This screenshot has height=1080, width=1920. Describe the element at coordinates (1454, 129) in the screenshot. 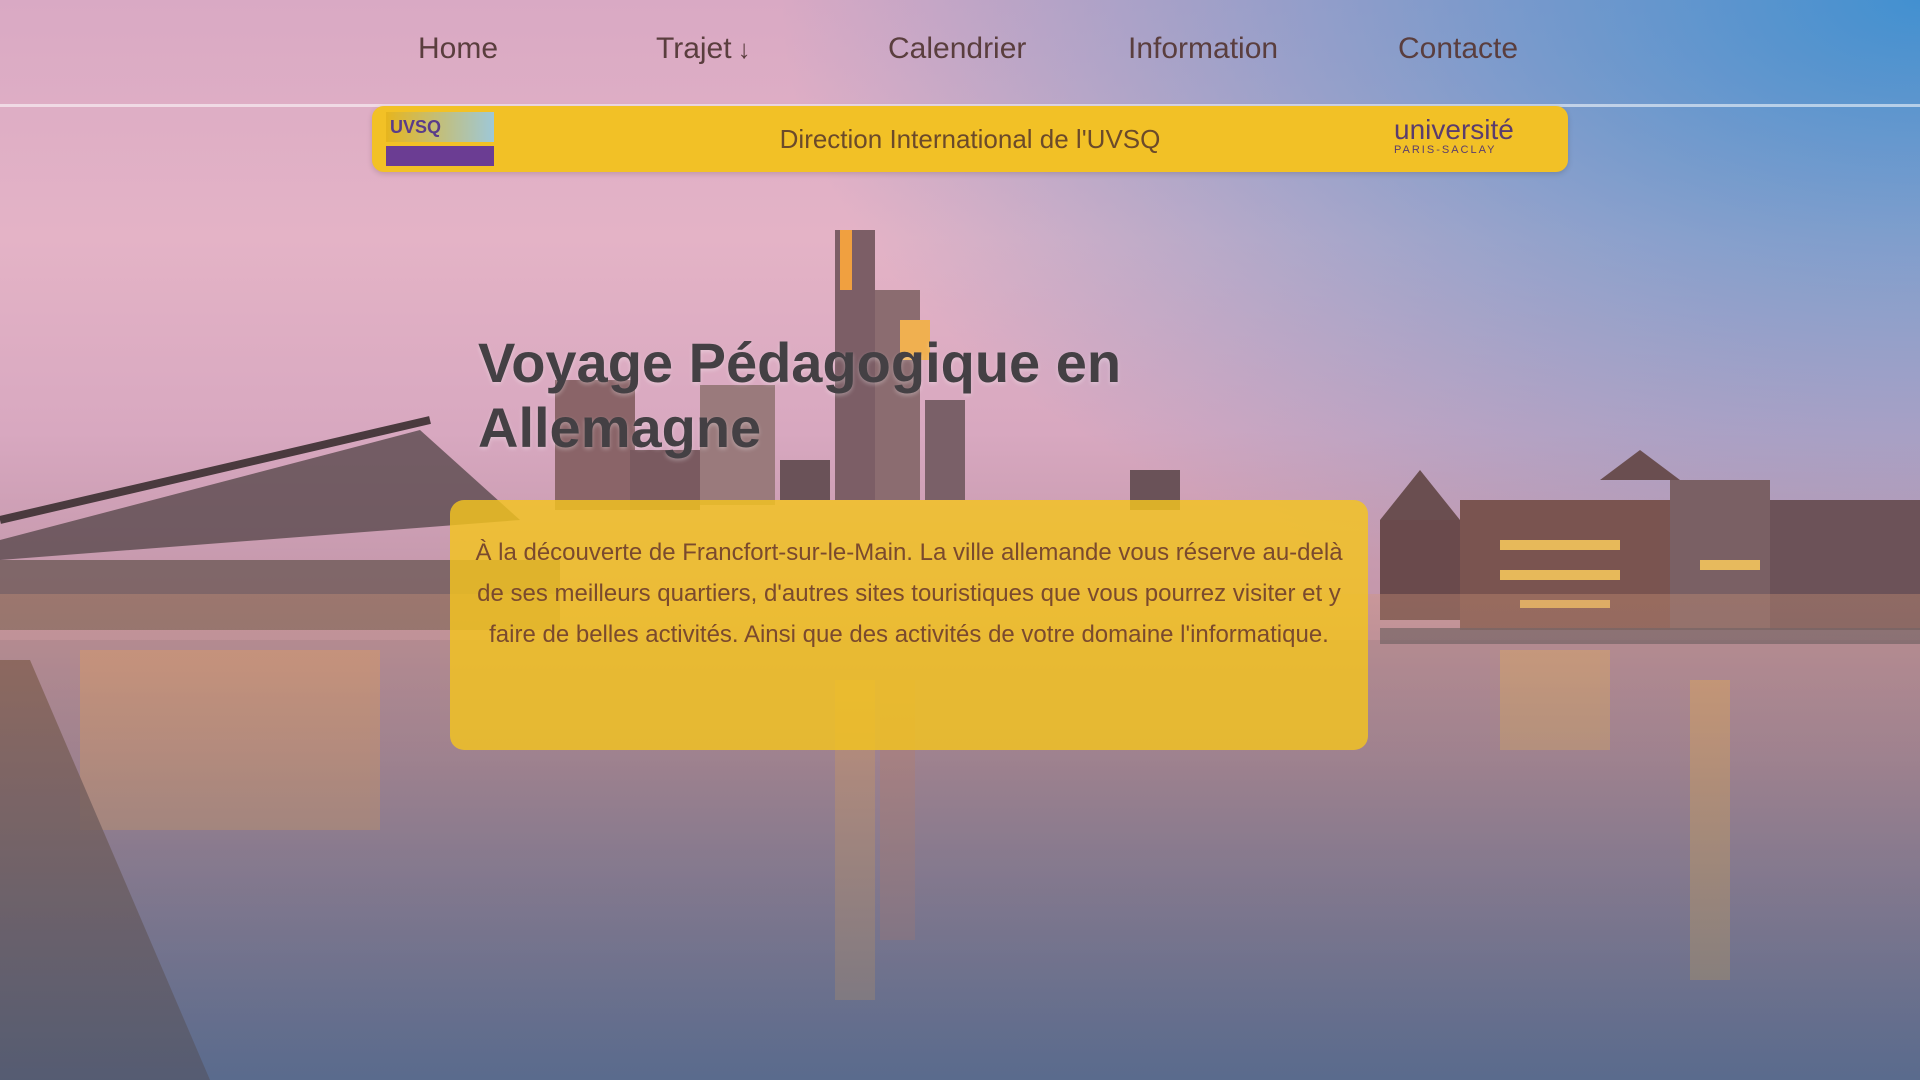

I see `ups-logo-text: université` at that location.